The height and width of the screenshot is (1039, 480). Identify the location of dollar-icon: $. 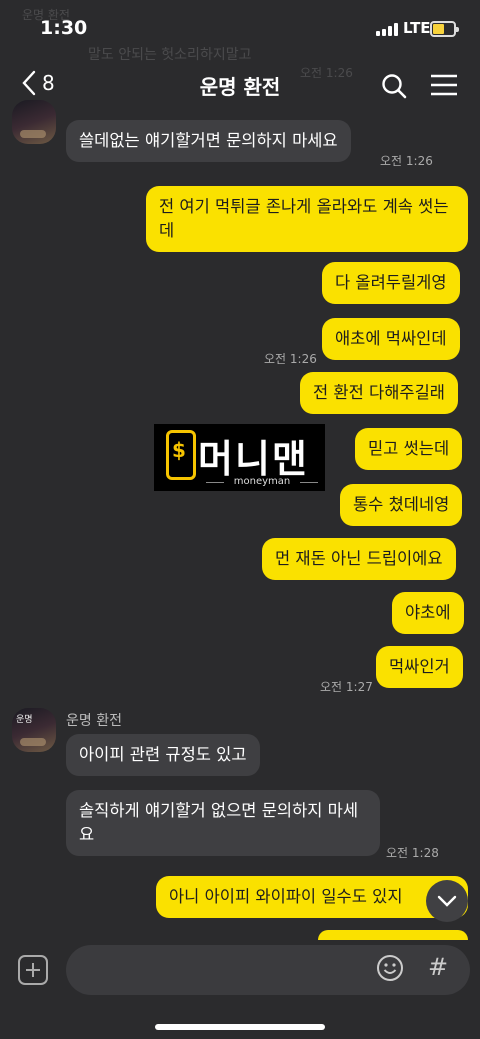
(179, 450).